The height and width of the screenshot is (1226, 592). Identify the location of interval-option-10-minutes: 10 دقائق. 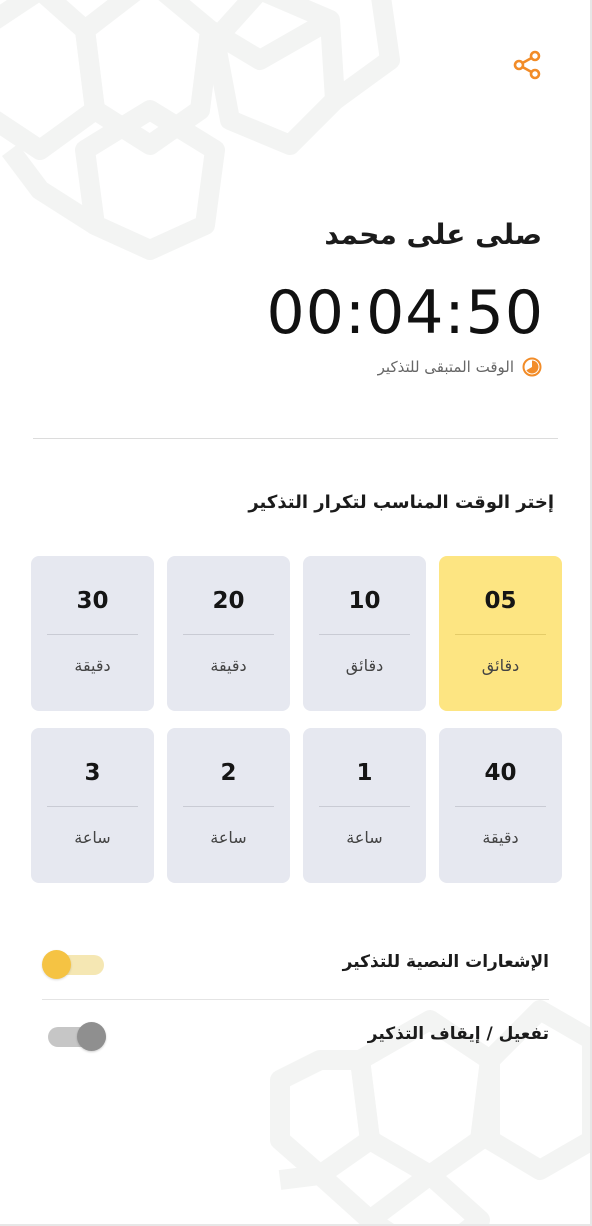
(364, 633).